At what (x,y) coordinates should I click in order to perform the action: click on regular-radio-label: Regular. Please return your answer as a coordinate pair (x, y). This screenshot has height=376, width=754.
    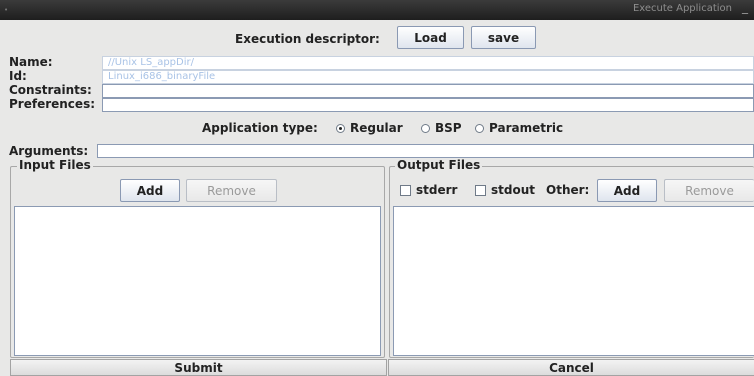
    Looking at the image, I should click on (376, 128).